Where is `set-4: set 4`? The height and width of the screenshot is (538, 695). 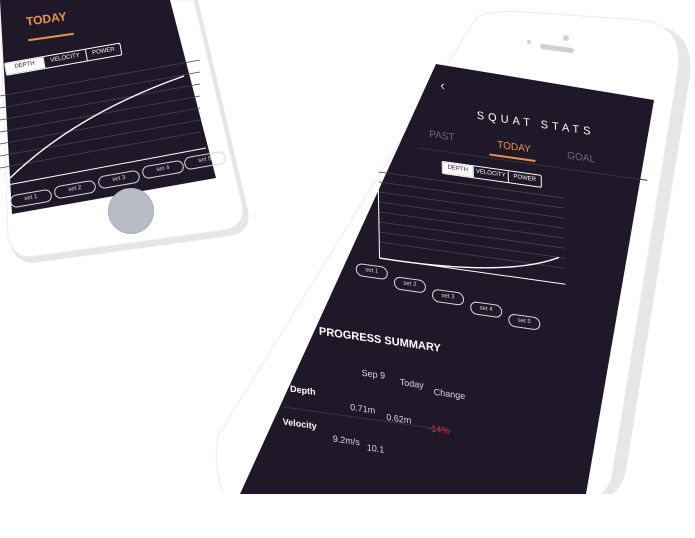 set-4: set 4 is located at coordinates (486, 309).